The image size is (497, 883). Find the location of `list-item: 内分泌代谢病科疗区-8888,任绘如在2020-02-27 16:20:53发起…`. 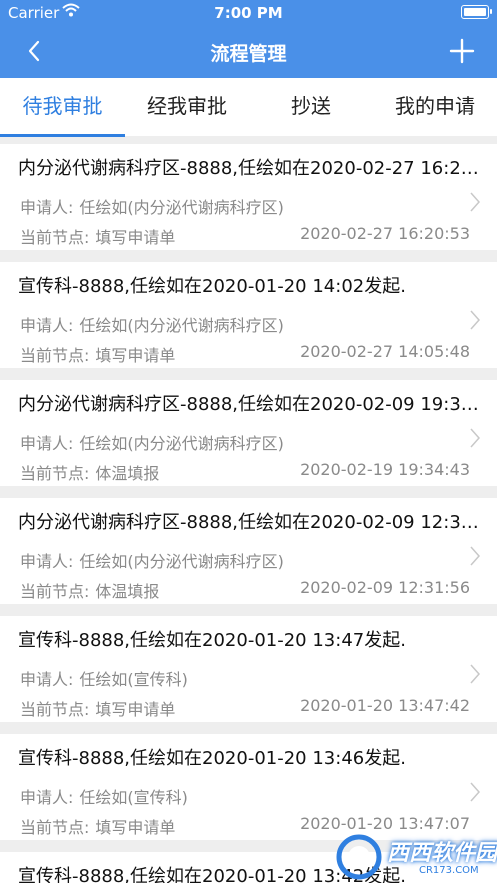

list-item: 内分泌代谢病科疗区-8888,任绘如在2020-02-27 16:20:53发起… is located at coordinates (248, 197).